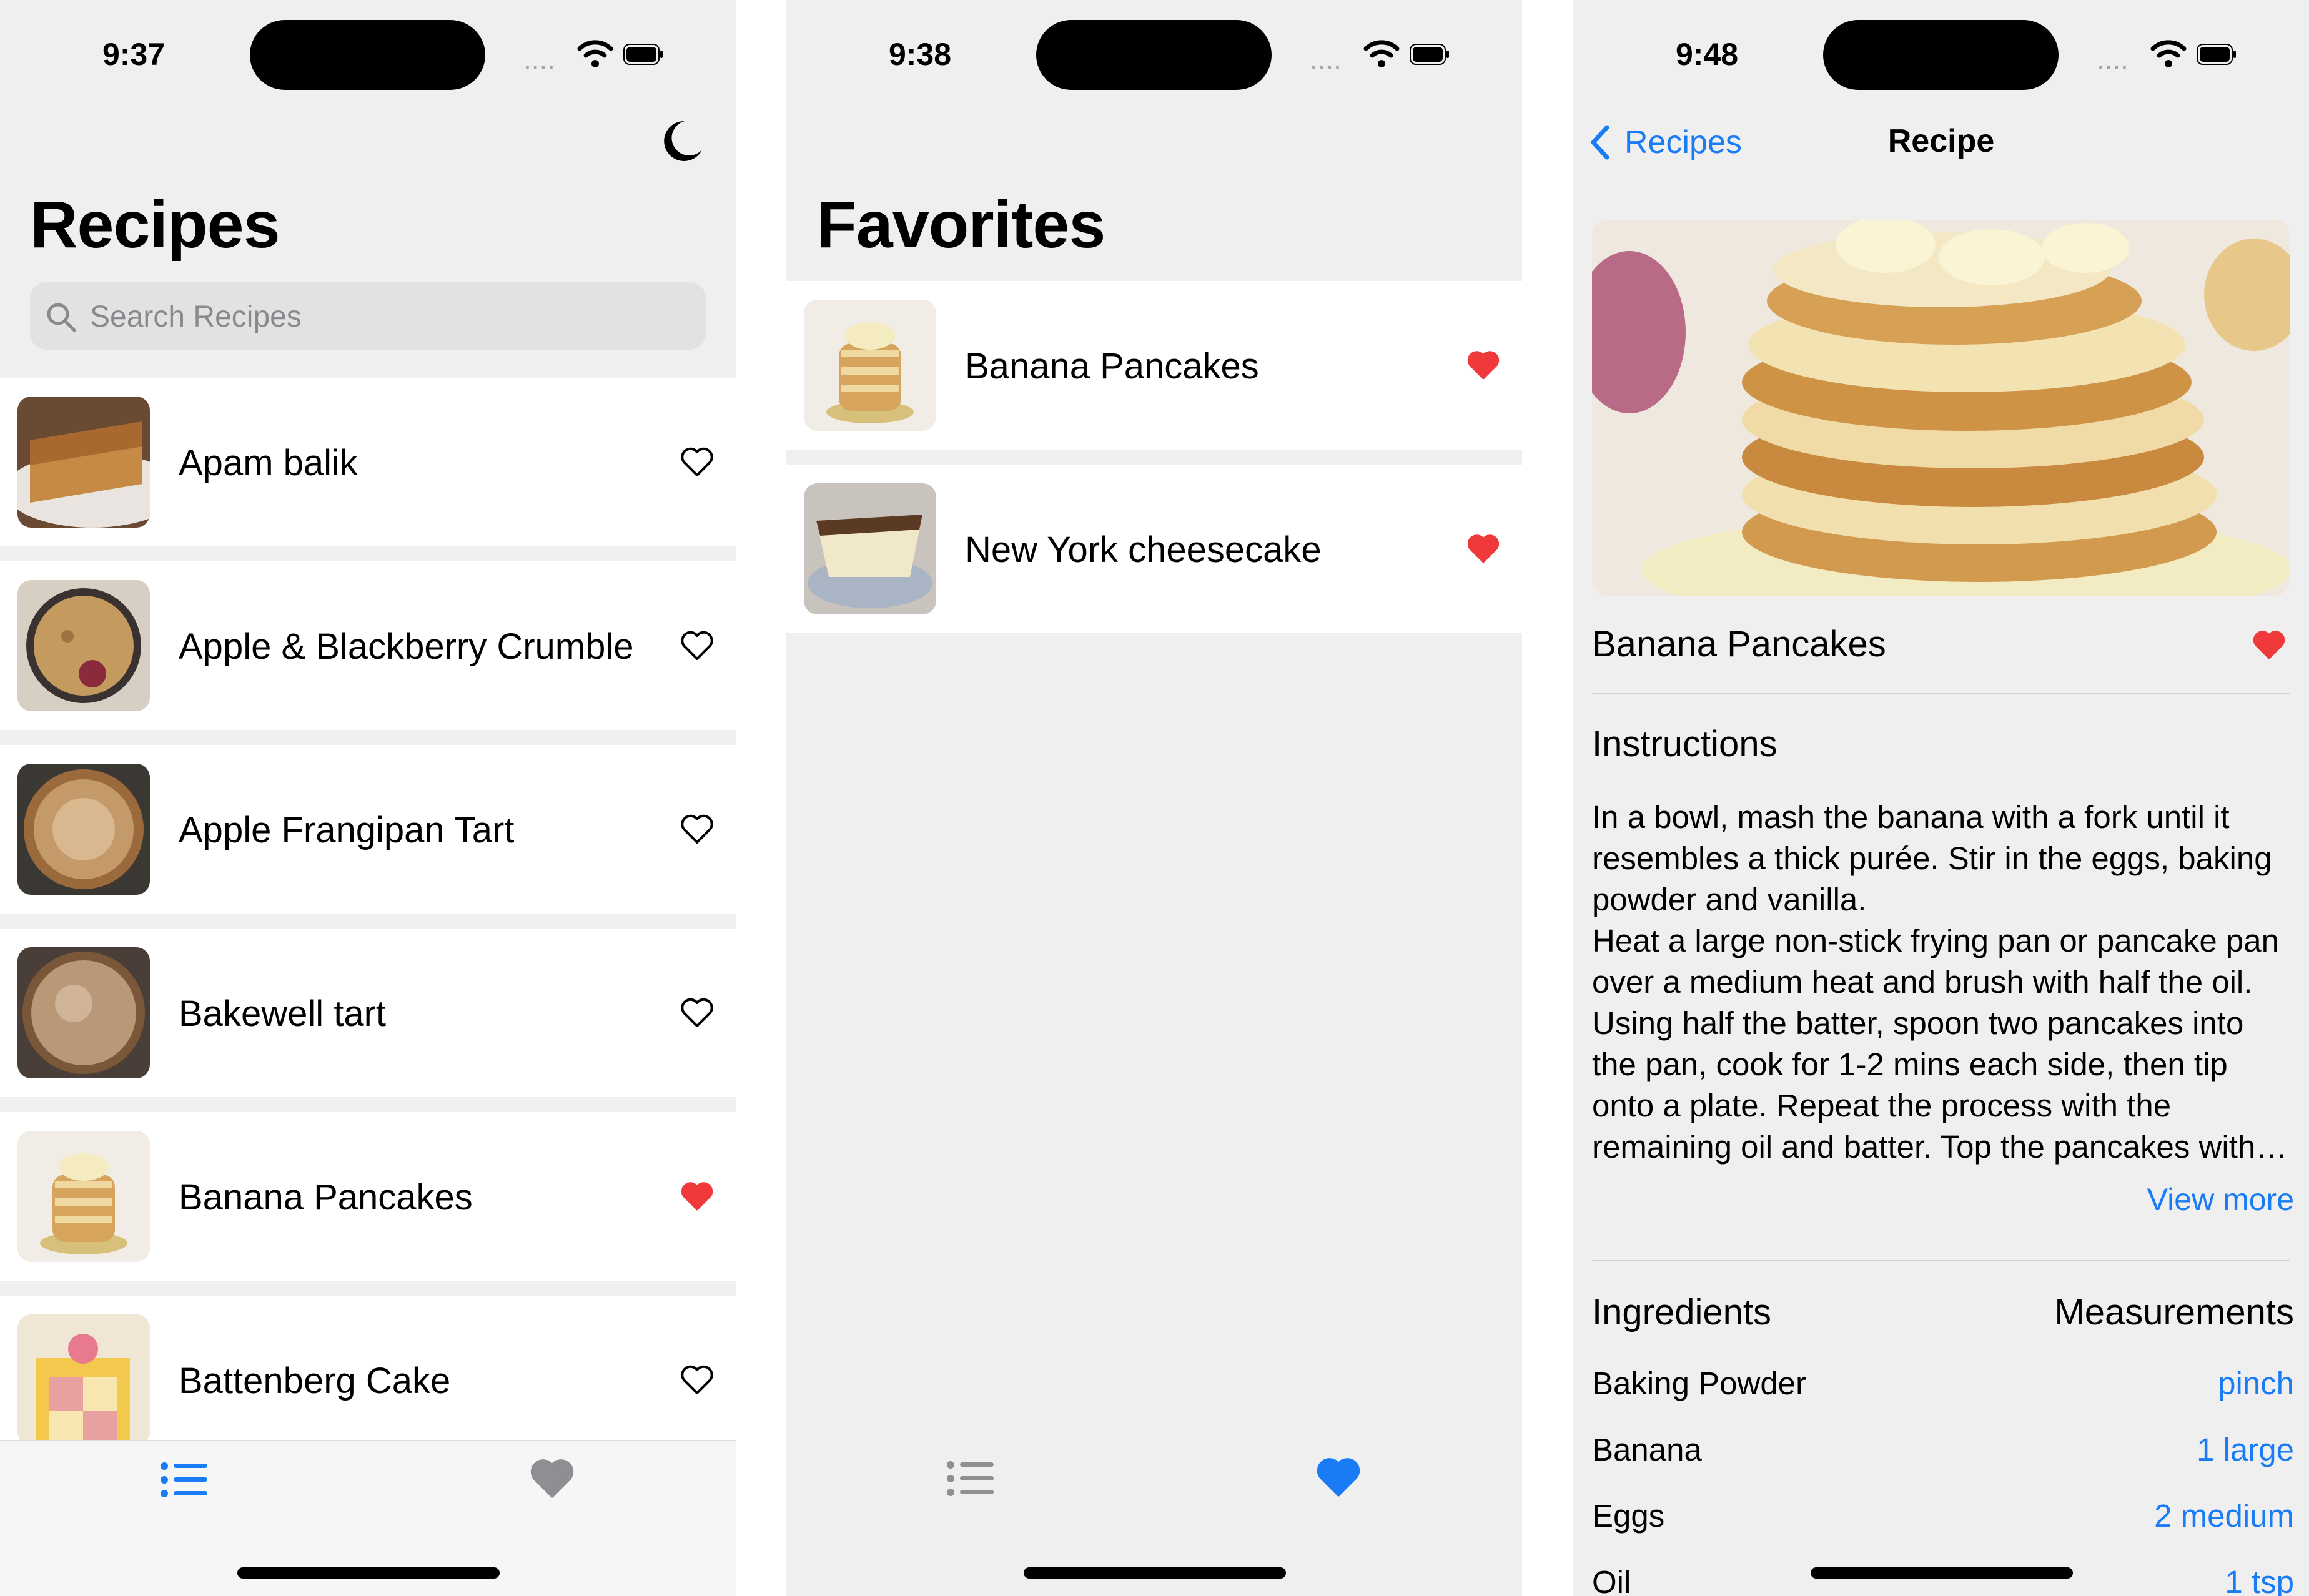 This screenshot has width=2309, height=1596. Describe the element at coordinates (1941, 408) in the screenshot. I see `recipe-hero-image` at that location.